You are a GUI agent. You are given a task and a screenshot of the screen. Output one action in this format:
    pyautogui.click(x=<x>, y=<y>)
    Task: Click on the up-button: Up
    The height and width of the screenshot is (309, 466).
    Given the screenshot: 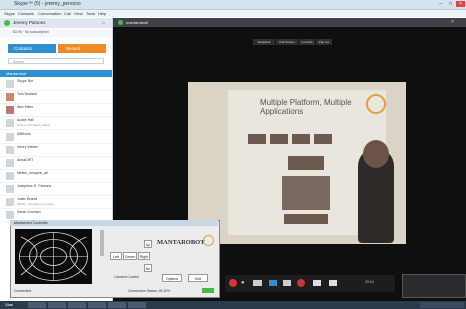 What is the action you would take?
    pyautogui.click(x=148, y=244)
    